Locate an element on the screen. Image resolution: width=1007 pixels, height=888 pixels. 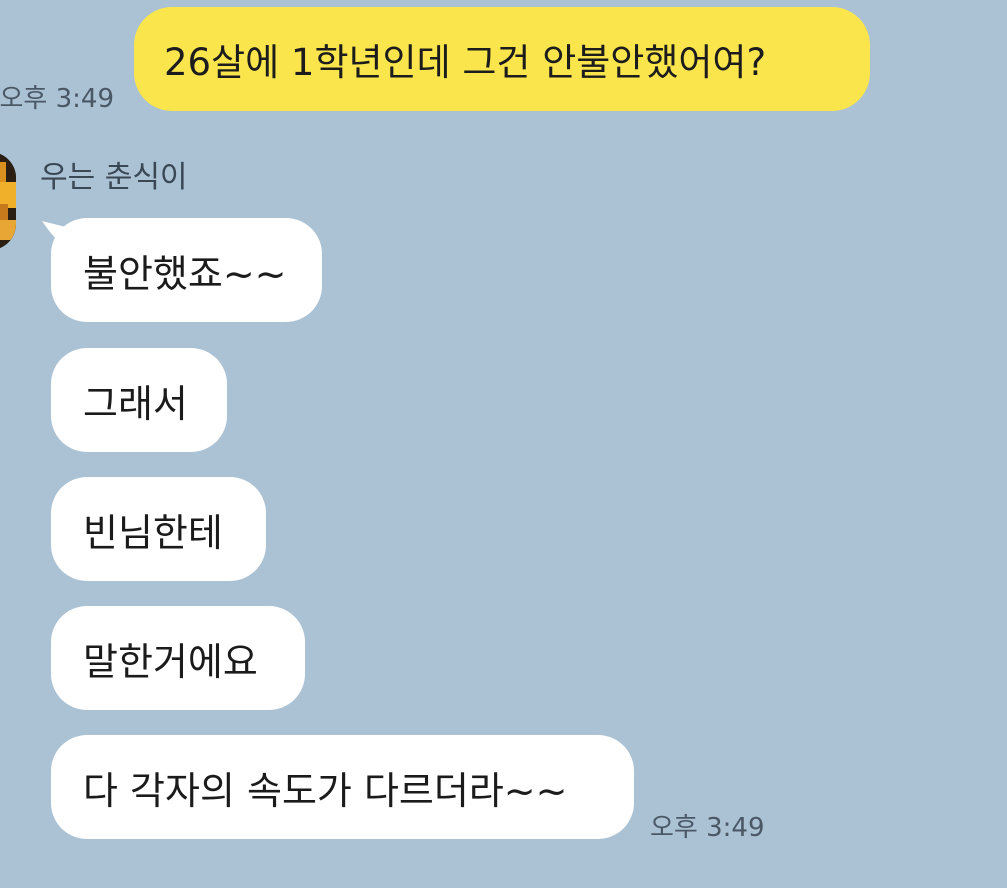
incoming-message-bubble: 불안했죠~~ is located at coordinates (186, 270).